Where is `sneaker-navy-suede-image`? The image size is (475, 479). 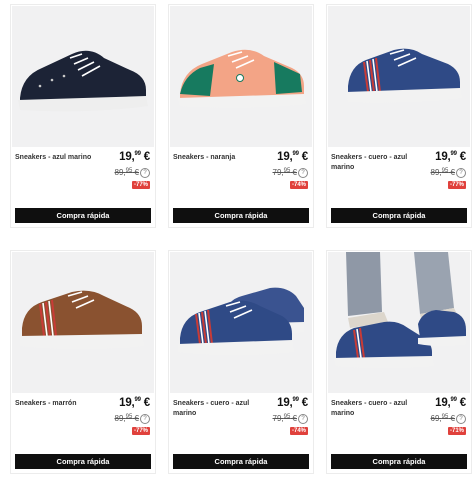
sneaker-navy-suede-image is located at coordinates (83, 76).